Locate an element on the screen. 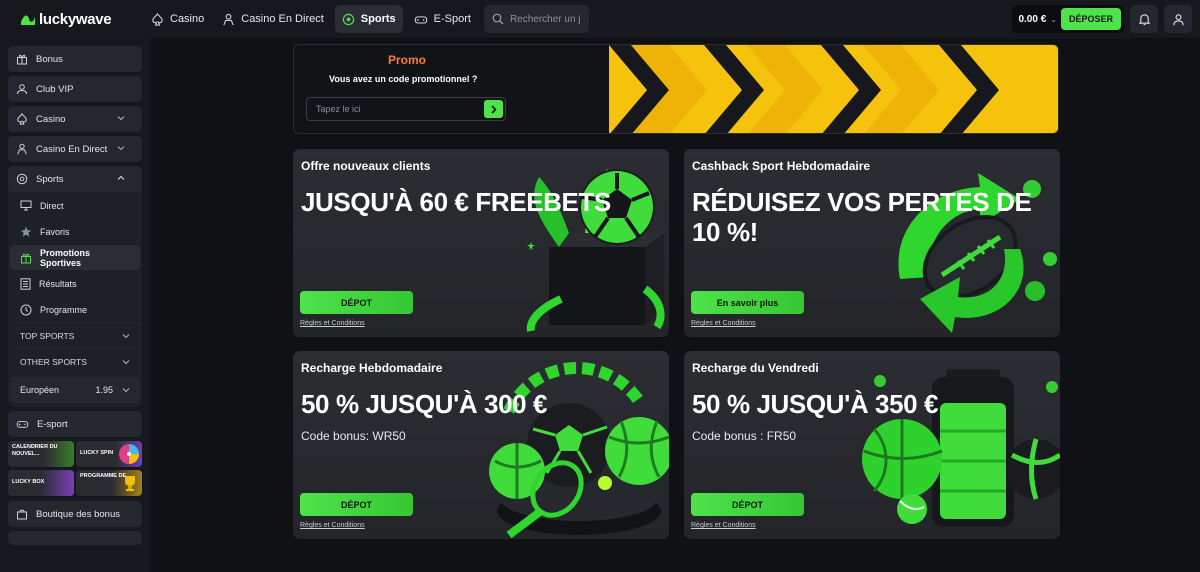 The width and height of the screenshot is (1200, 572). sidebar-item-more is located at coordinates (75, 538).